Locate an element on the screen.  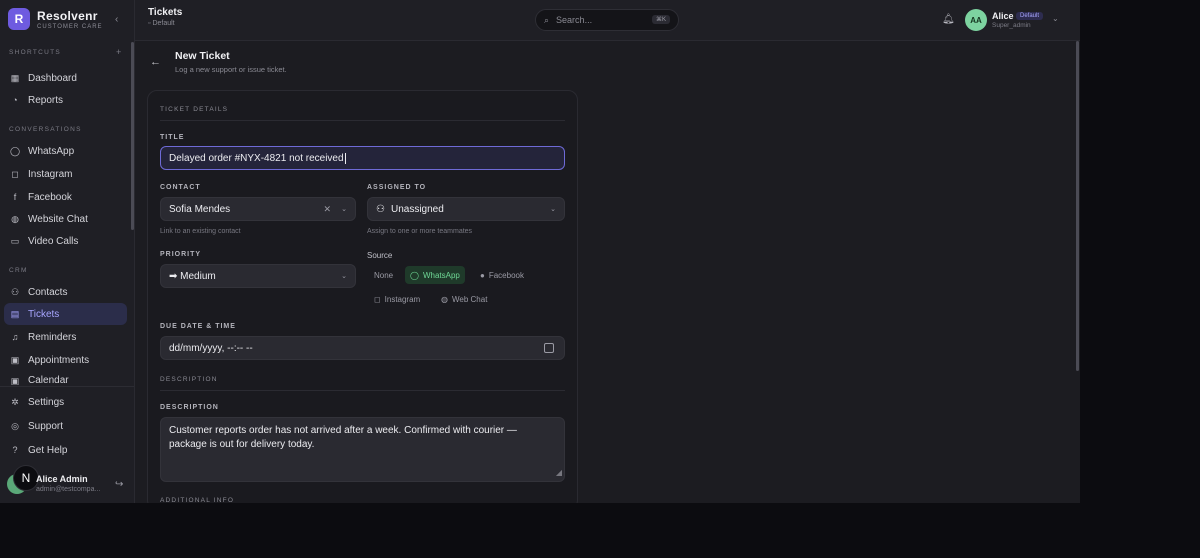
source-label: Source is located at coordinates (380, 255).